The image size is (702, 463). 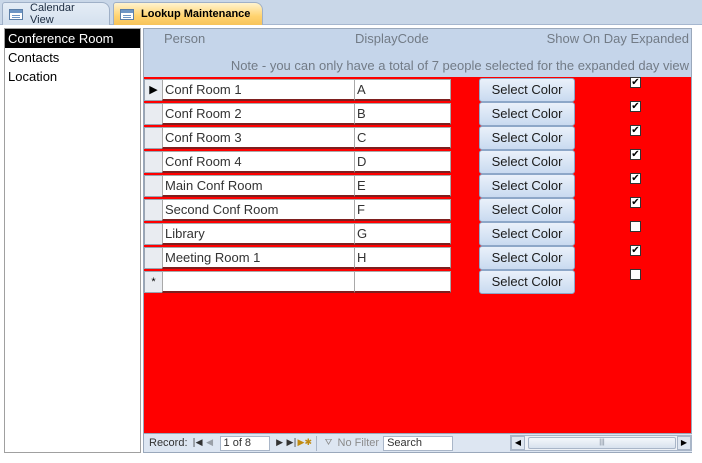 I want to click on person-field: Conf Room 3, so click(x=258, y=138).